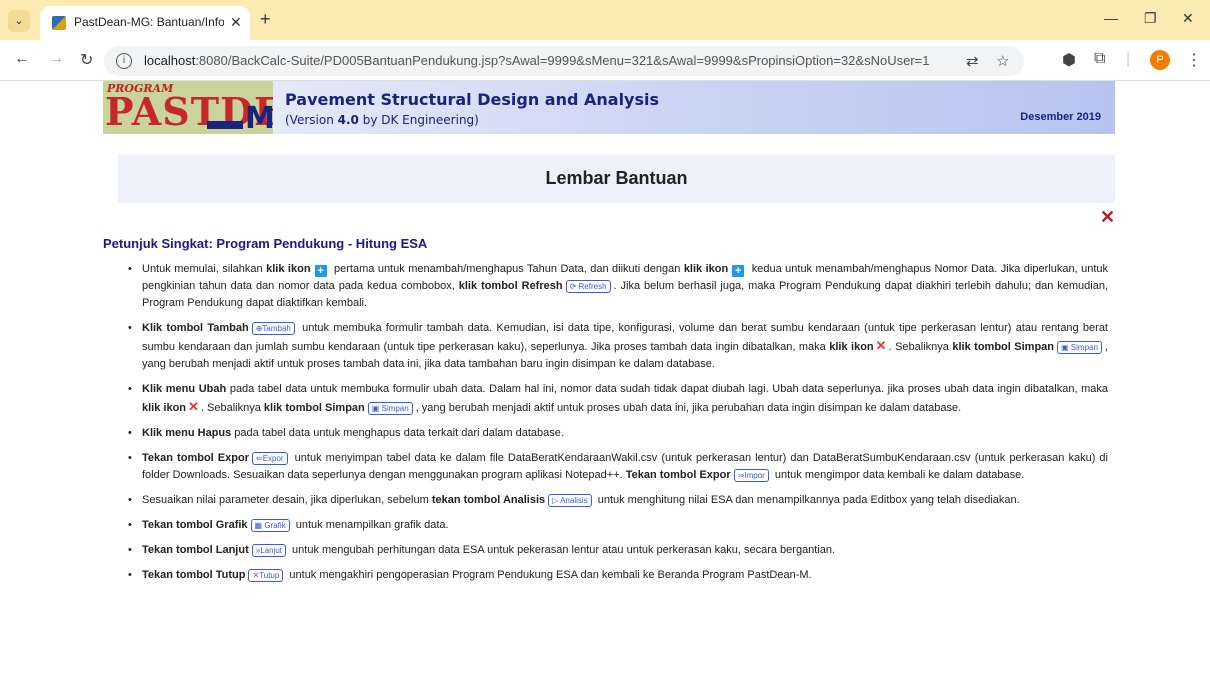 The height and width of the screenshot is (682, 1210). I want to click on restore-icon: ❐, so click(1150, 18).